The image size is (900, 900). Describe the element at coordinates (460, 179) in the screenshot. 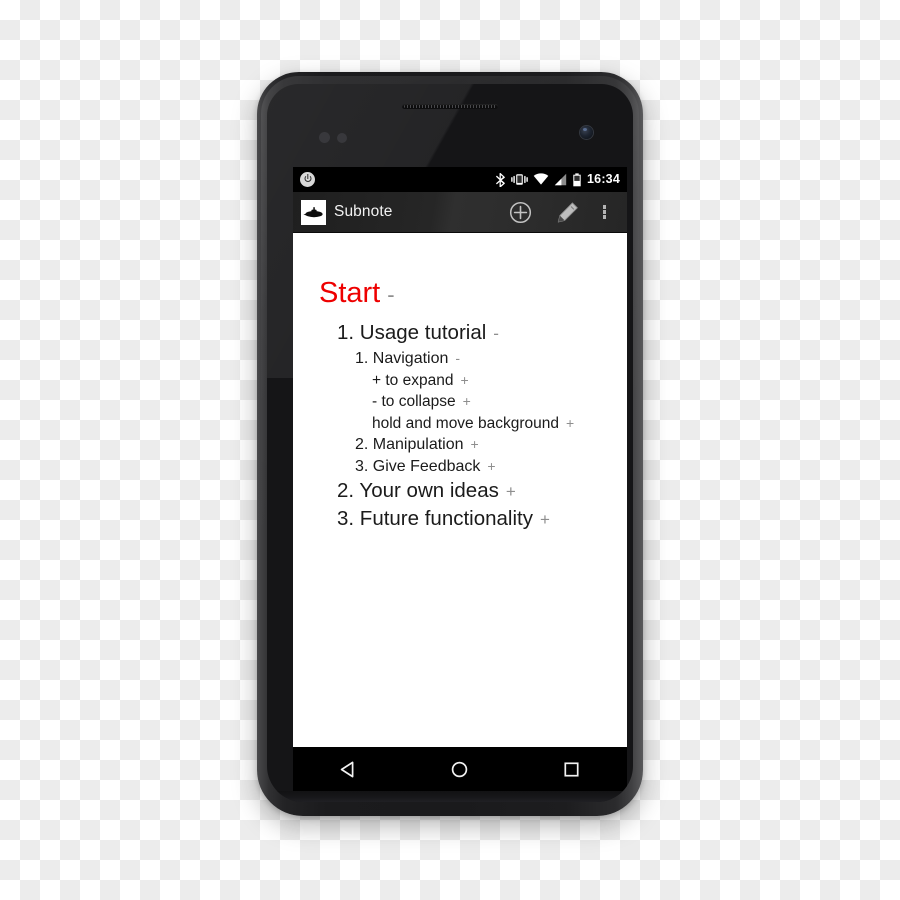

I see `status-bar: 16:34` at that location.